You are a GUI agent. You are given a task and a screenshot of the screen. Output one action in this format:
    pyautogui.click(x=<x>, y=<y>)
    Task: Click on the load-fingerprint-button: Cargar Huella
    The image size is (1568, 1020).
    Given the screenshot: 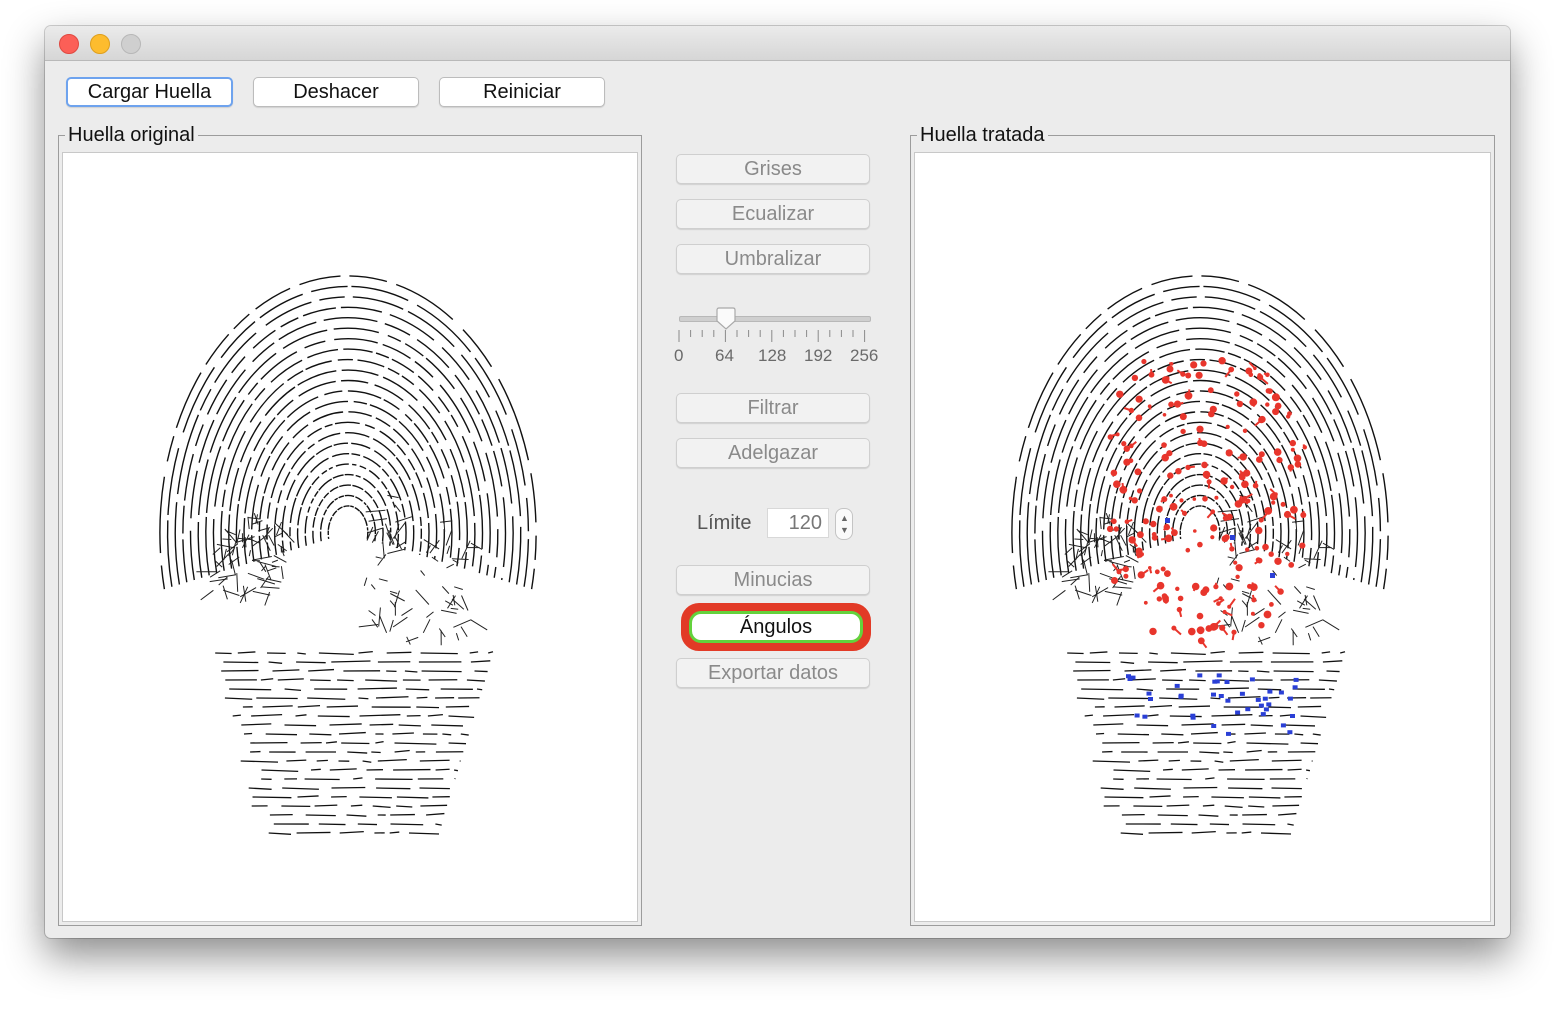 What is the action you would take?
    pyautogui.click(x=149, y=92)
    